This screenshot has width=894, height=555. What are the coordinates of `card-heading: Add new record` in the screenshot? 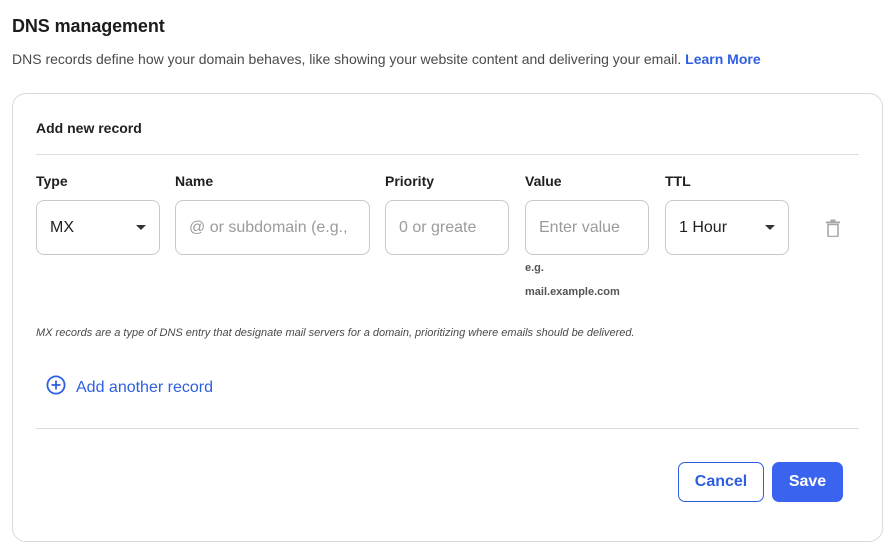 It's located at (89, 128).